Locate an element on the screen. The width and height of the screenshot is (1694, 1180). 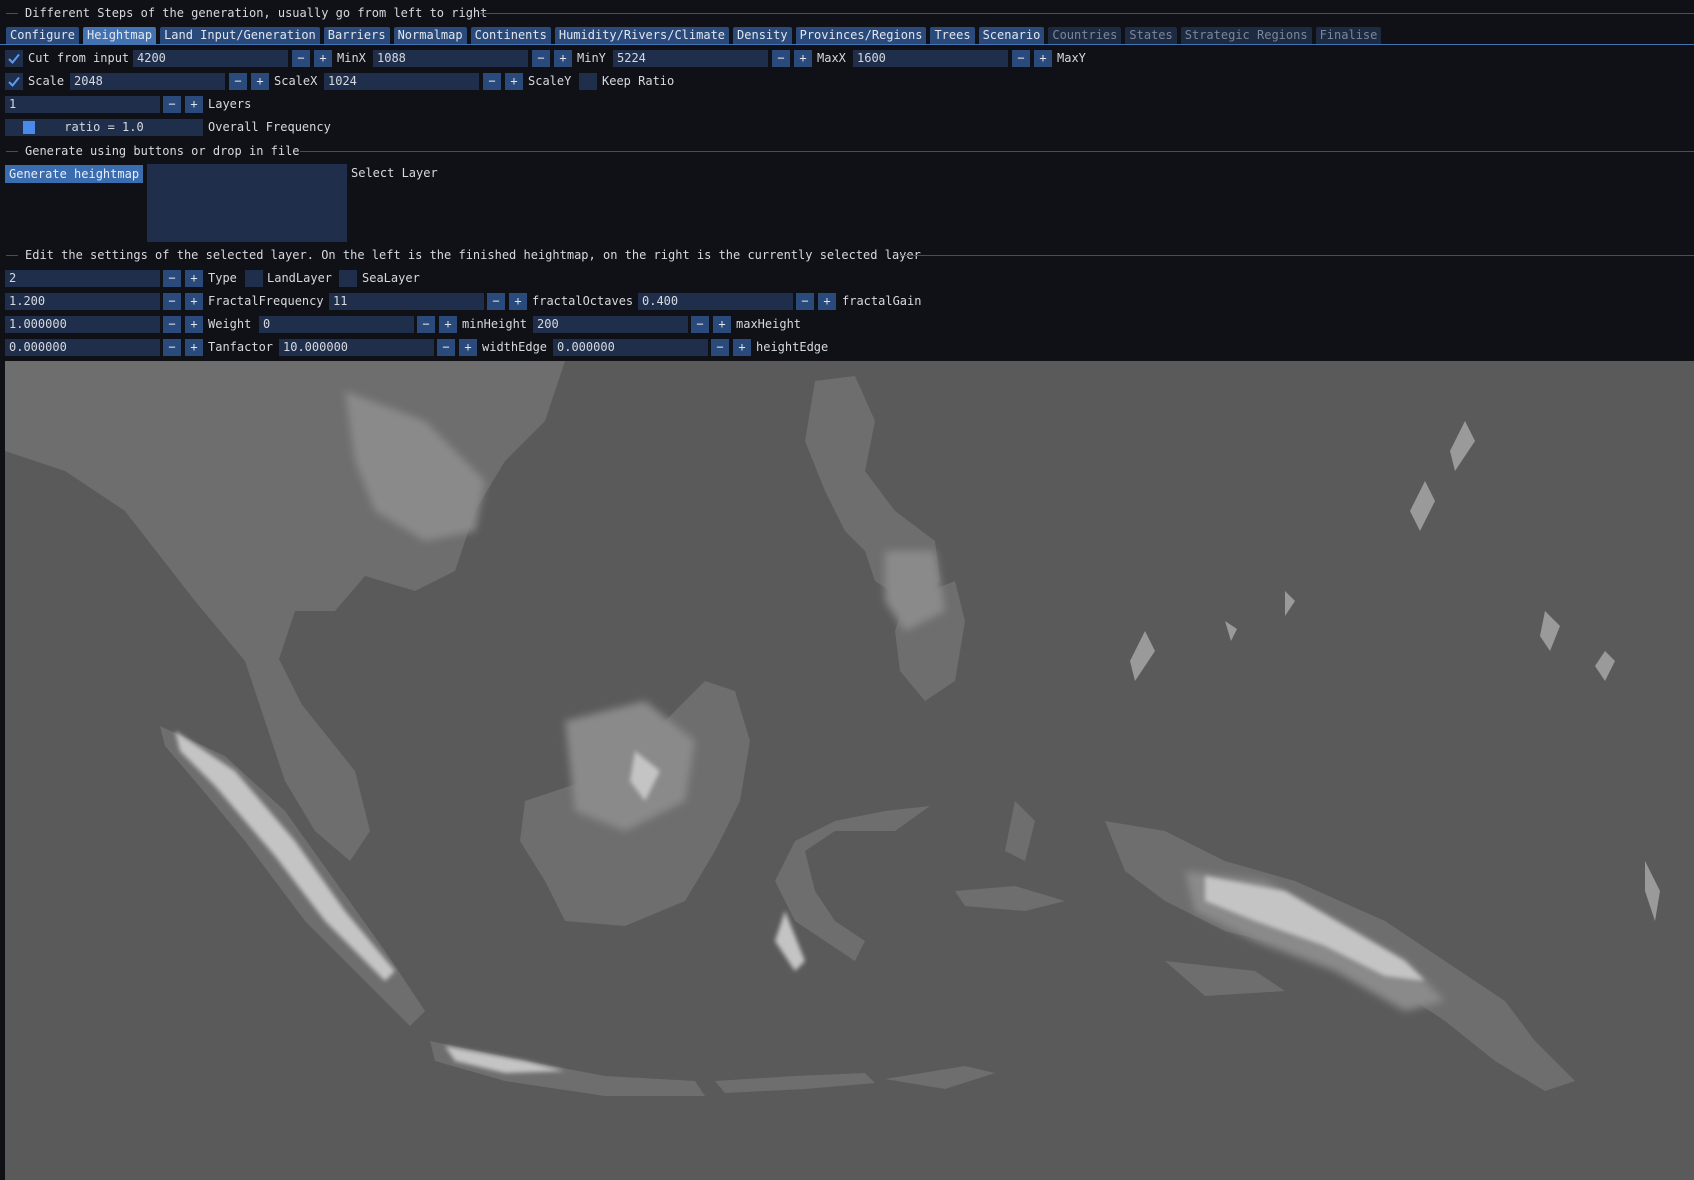
tab-land-input: Land Input/Generation is located at coordinates (240, 35).